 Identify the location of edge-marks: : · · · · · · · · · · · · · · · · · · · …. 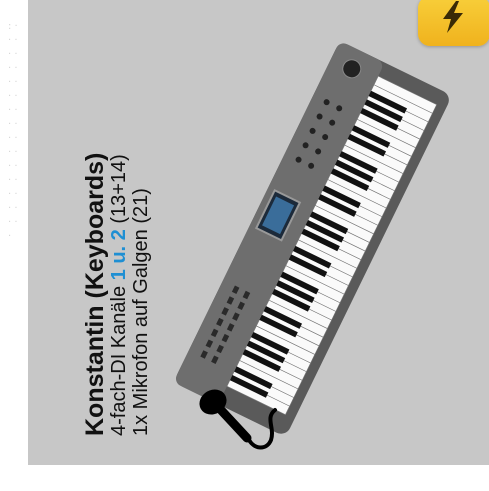
(13, 131).